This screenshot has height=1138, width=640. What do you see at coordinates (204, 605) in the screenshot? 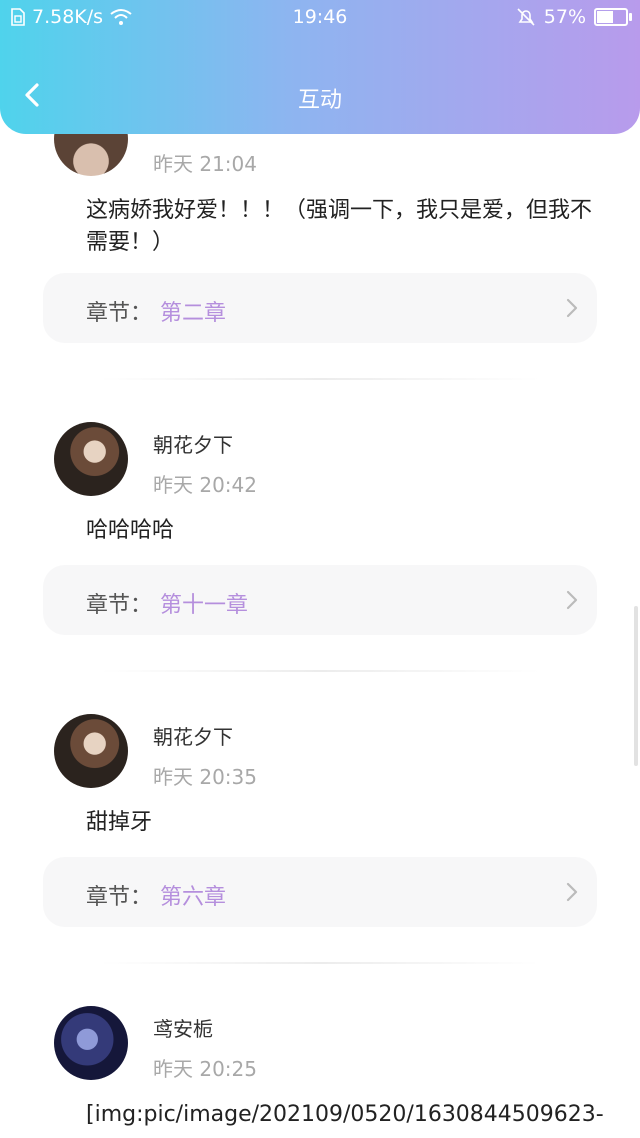
I see `chapter-name: 第十一章` at bounding box center [204, 605].